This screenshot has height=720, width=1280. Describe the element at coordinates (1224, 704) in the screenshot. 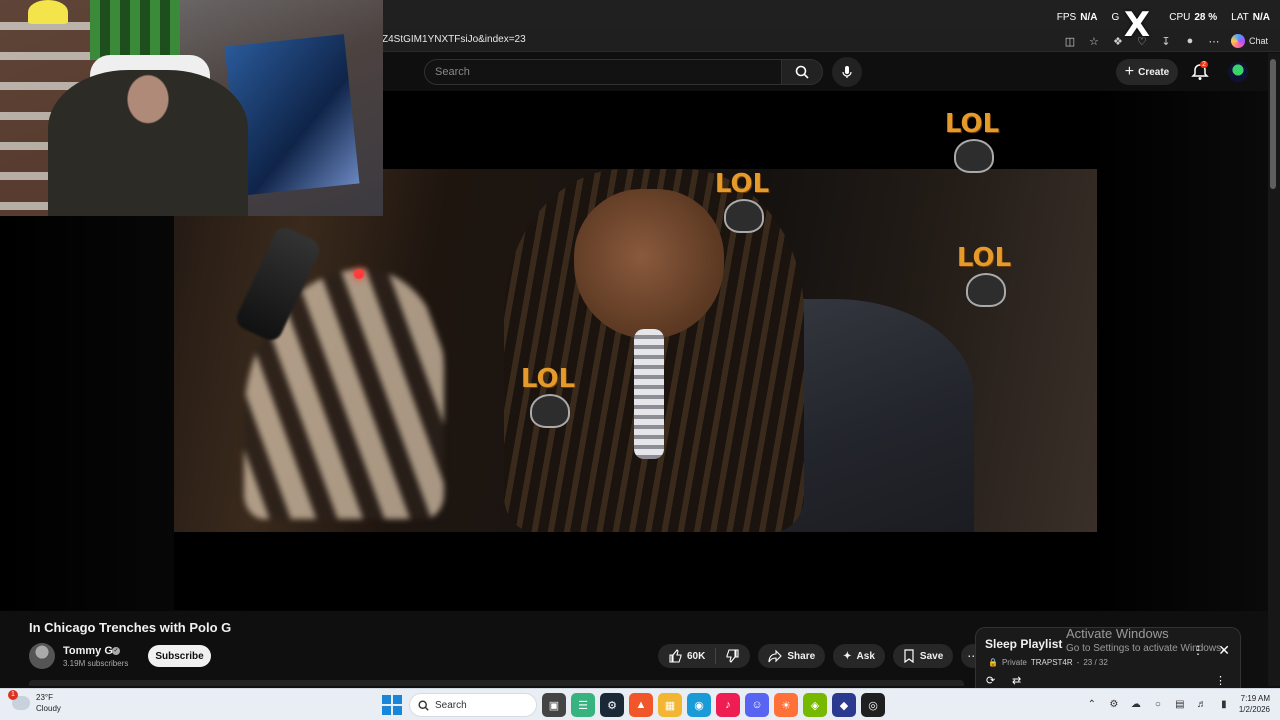

I see `battery-icon: ▮` at that location.